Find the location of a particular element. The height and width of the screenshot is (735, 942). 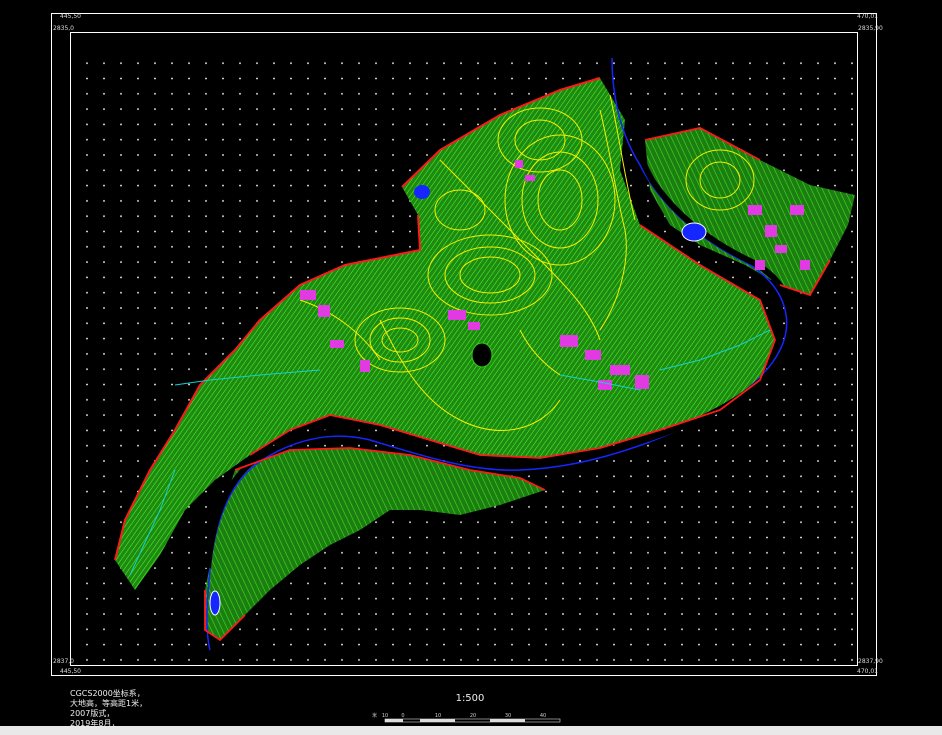

corner-label-right-top: 2835,90 is located at coordinates (870, 28).